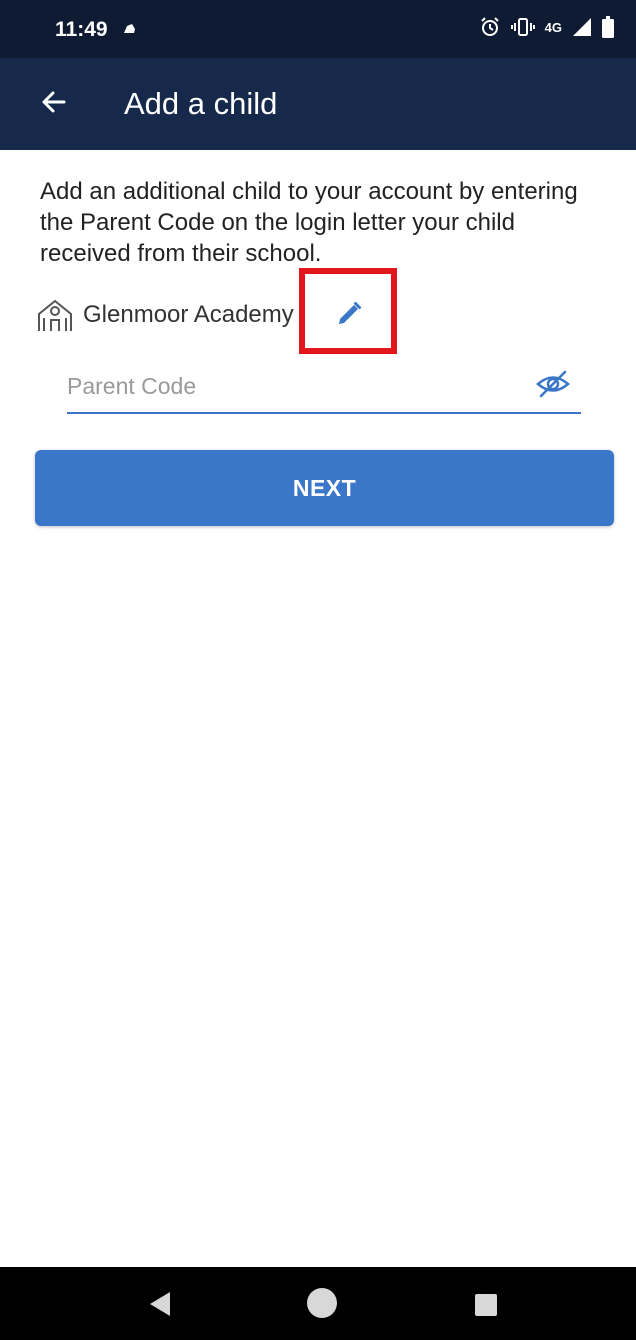  I want to click on eye-off-icon, so click(553, 386).